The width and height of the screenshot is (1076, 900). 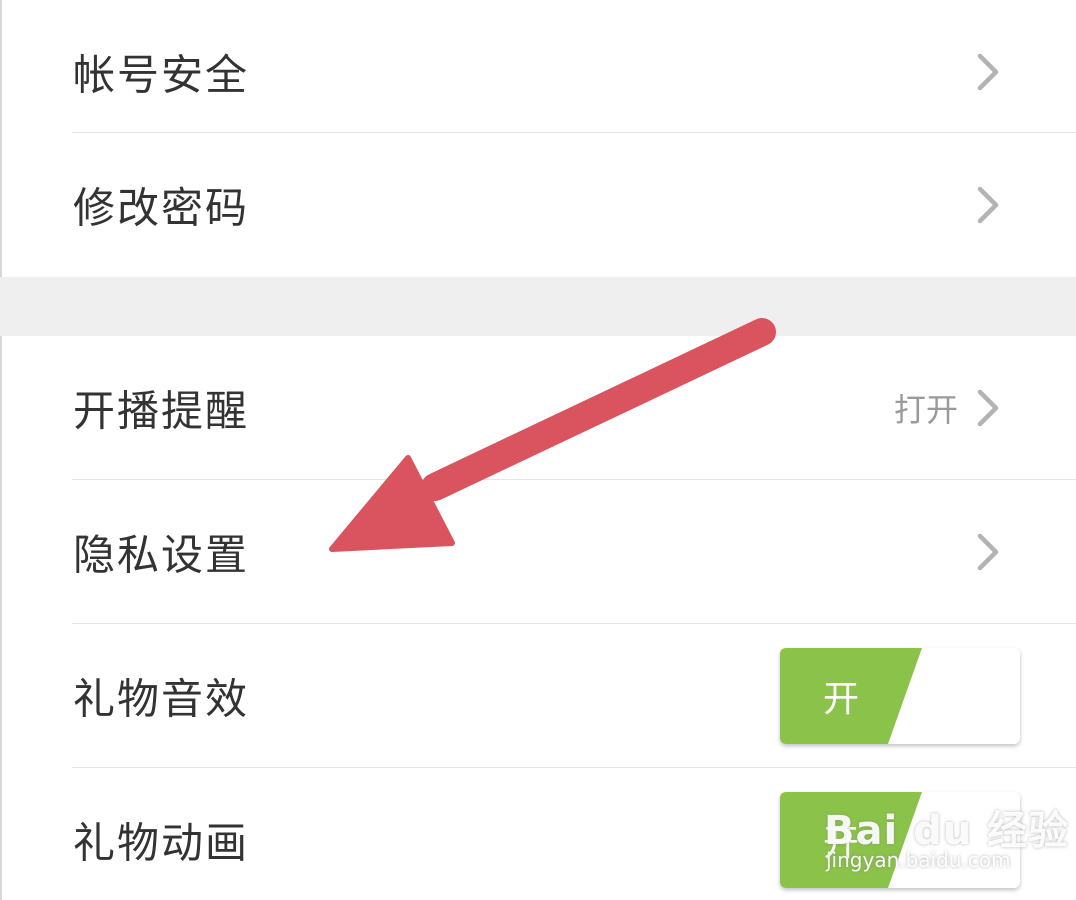 I want to click on change-password-label: 修改密码, so click(x=161, y=208).